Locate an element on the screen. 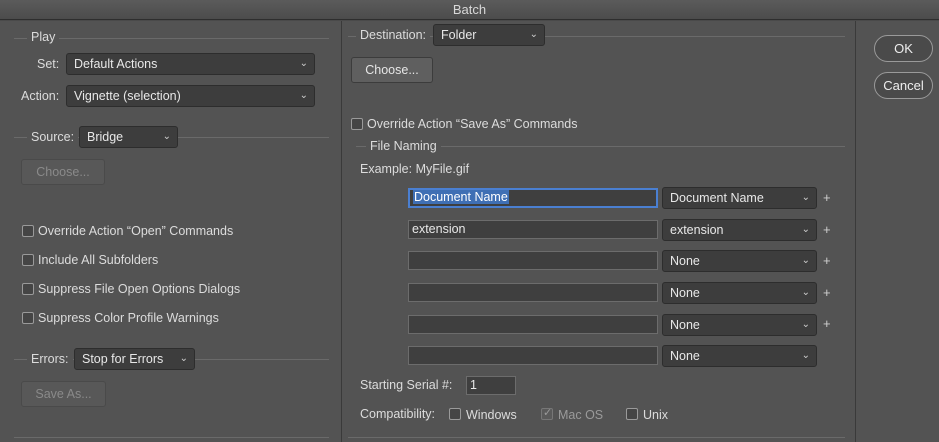 The image size is (939, 442). naming-select-4-value: None is located at coordinates (685, 293).